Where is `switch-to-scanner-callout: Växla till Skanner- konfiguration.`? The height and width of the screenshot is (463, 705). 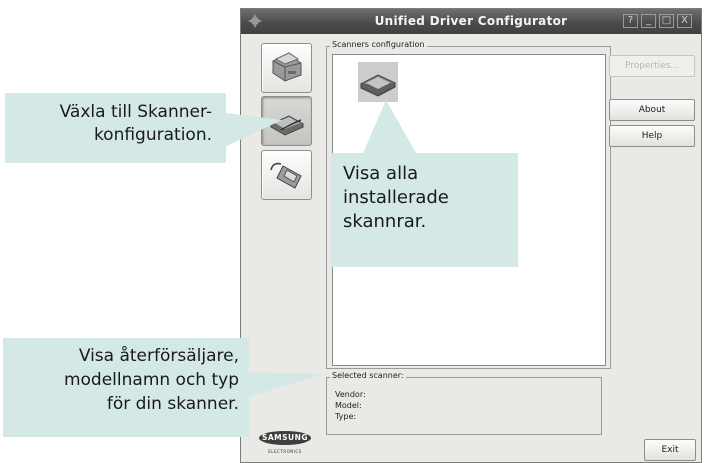 switch-to-scanner-callout: Växla till Skanner- konfiguration. is located at coordinates (115, 128).